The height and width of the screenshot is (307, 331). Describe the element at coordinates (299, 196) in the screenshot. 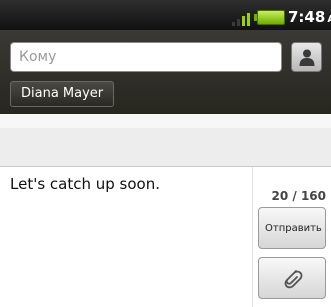

I see `character-counter: 20 / 160` at that location.